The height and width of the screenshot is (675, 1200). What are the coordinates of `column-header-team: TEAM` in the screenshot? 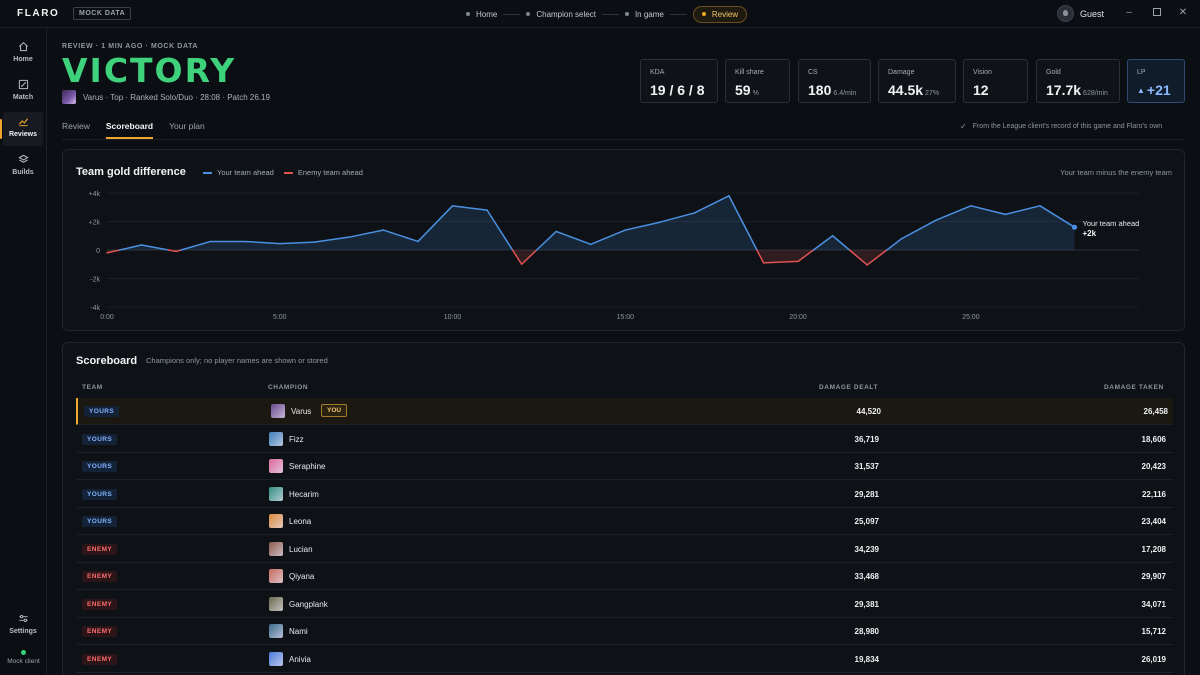 It's located at (92, 387).